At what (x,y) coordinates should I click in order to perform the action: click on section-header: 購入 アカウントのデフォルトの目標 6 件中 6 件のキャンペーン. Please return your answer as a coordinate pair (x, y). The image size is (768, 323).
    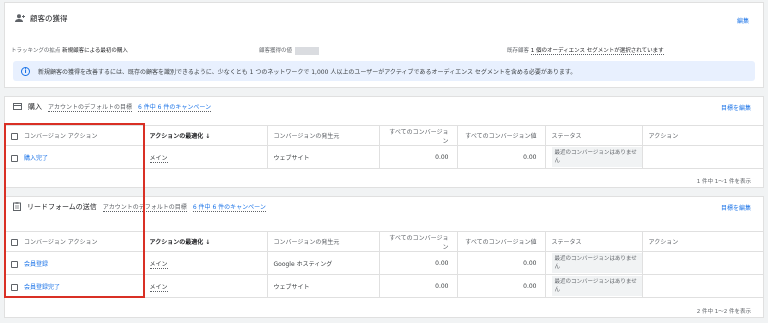
    Looking at the image, I should click on (384, 107).